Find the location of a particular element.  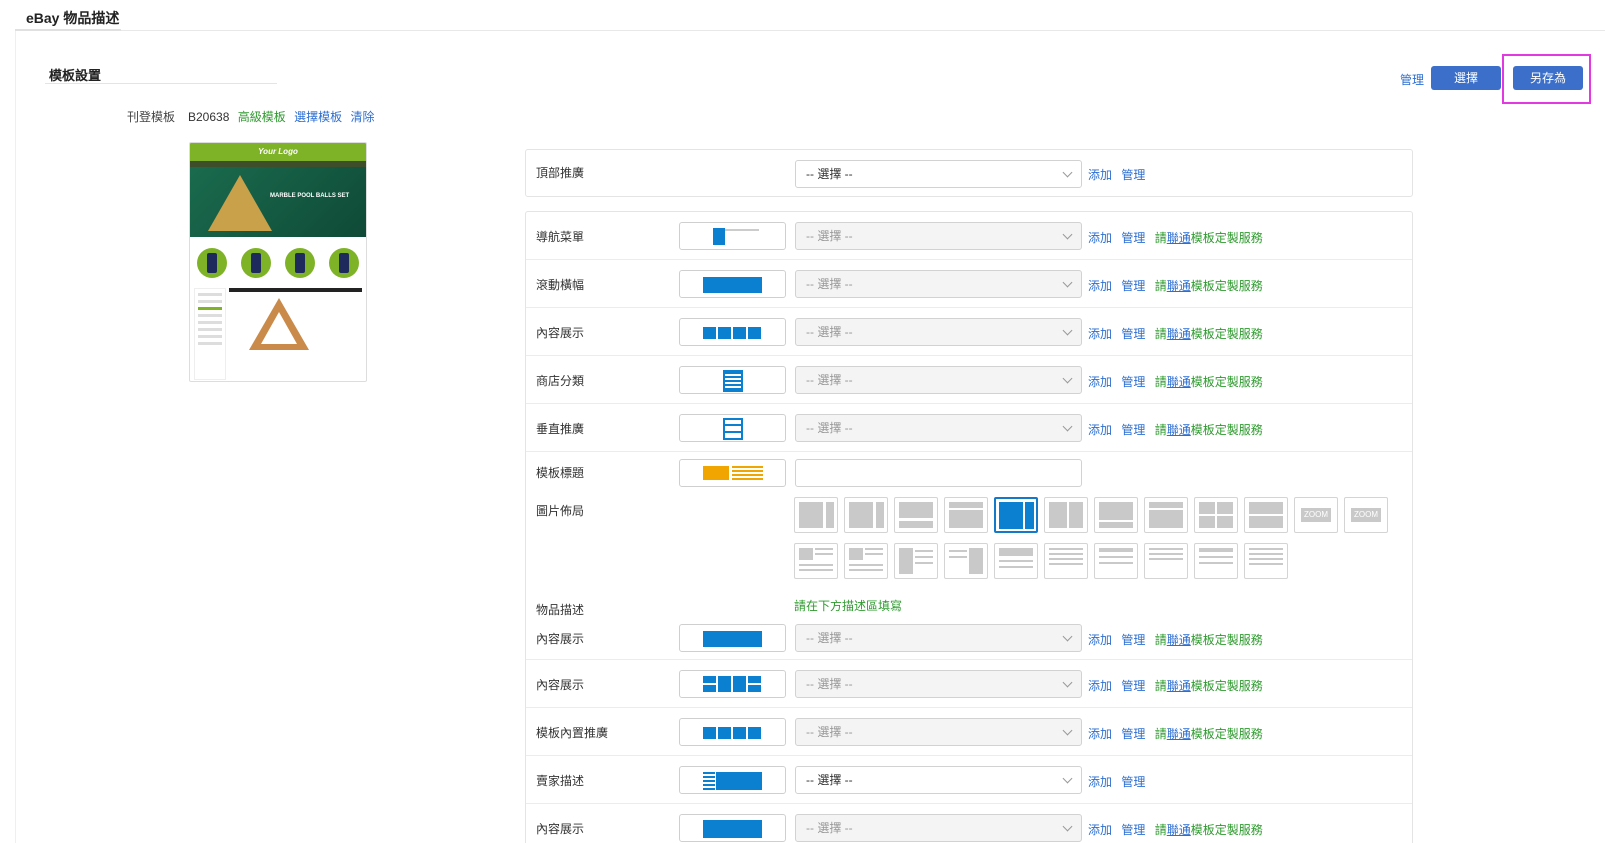

categories-thumbnail is located at coordinates (732, 380).